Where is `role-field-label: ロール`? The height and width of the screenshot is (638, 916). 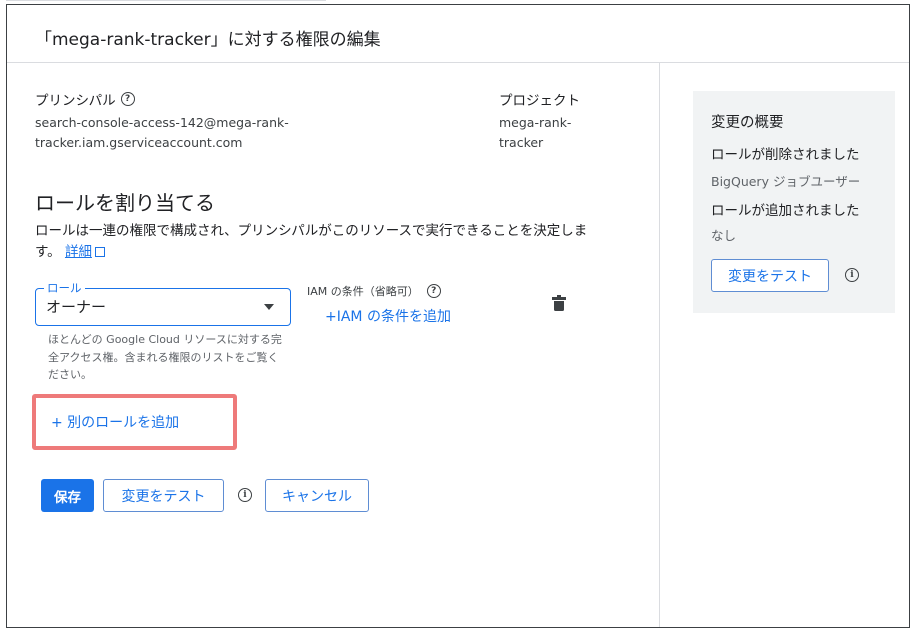
role-field-label: ロール is located at coordinates (64, 288).